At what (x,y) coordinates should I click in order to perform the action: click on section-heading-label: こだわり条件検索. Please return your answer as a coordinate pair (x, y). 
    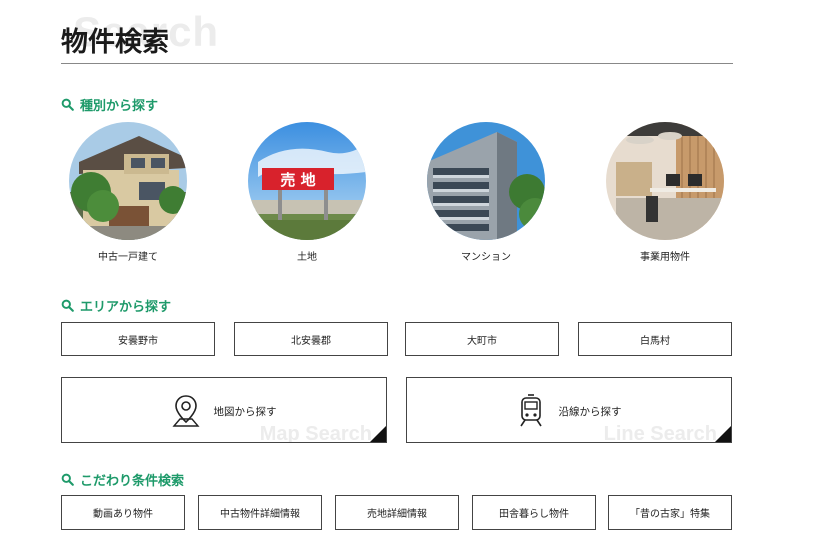
    Looking at the image, I should click on (132, 481).